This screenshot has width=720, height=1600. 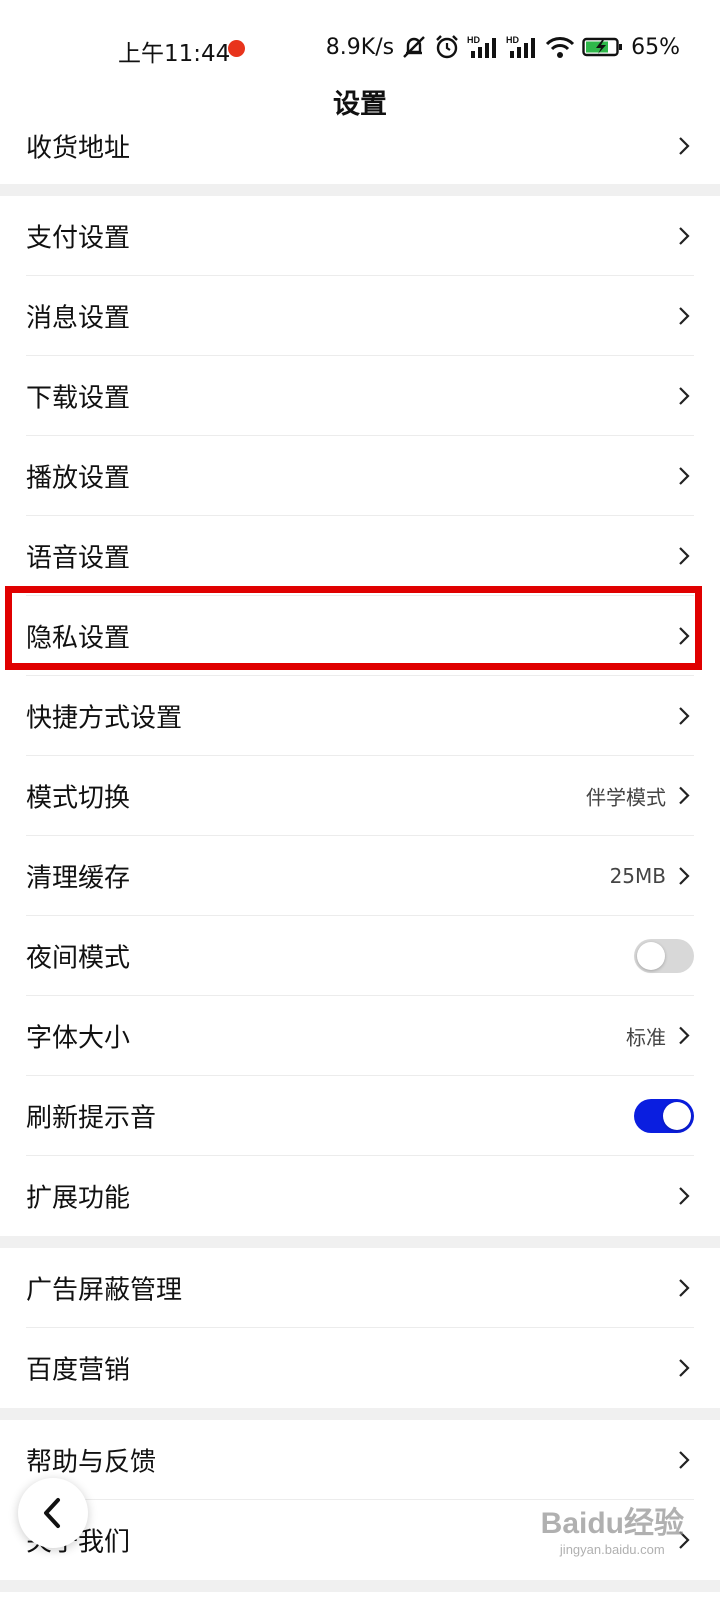 I want to click on row-label: 字体大小, so click(x=78, y=1038).